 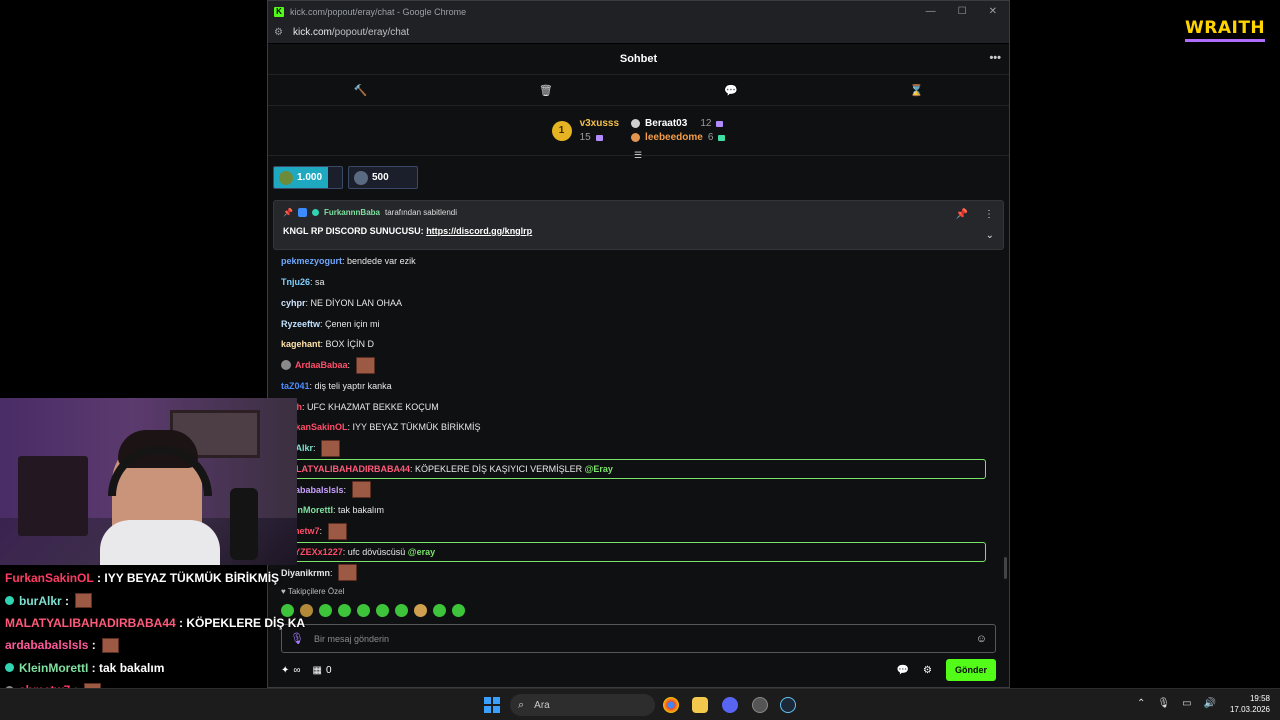 What do you see at coordinates (760, 705) in the screenshot?
I see `obs-taskbar-icon` at bounding box center [760, 705].